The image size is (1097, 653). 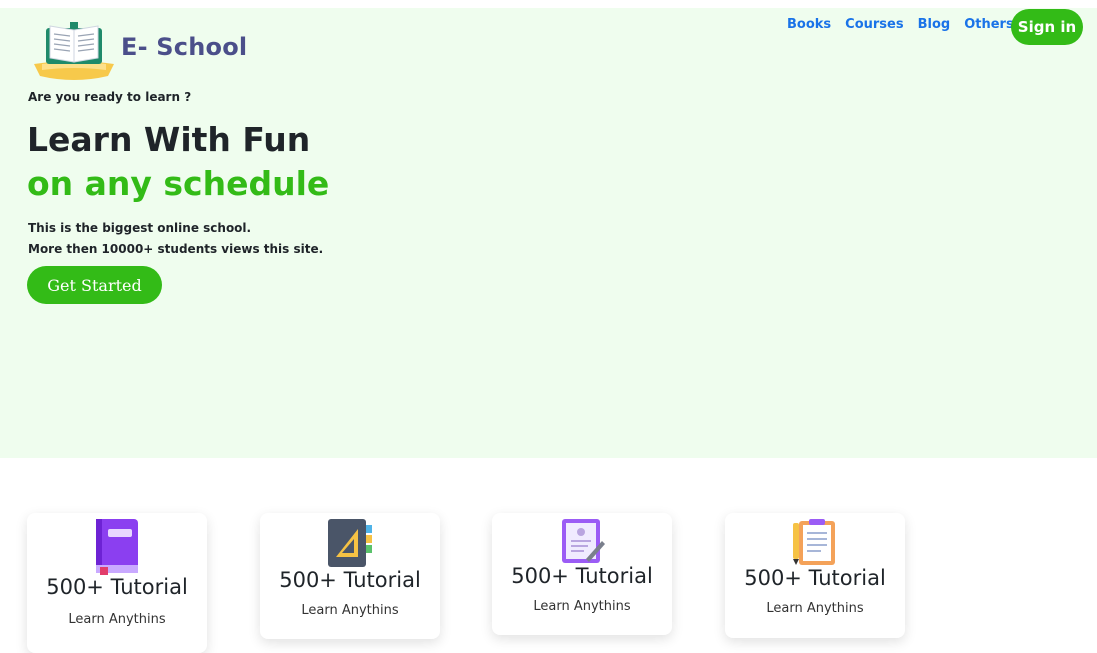 I want to click on sign-in-button: Sign in, so click(x=1047, y=27).